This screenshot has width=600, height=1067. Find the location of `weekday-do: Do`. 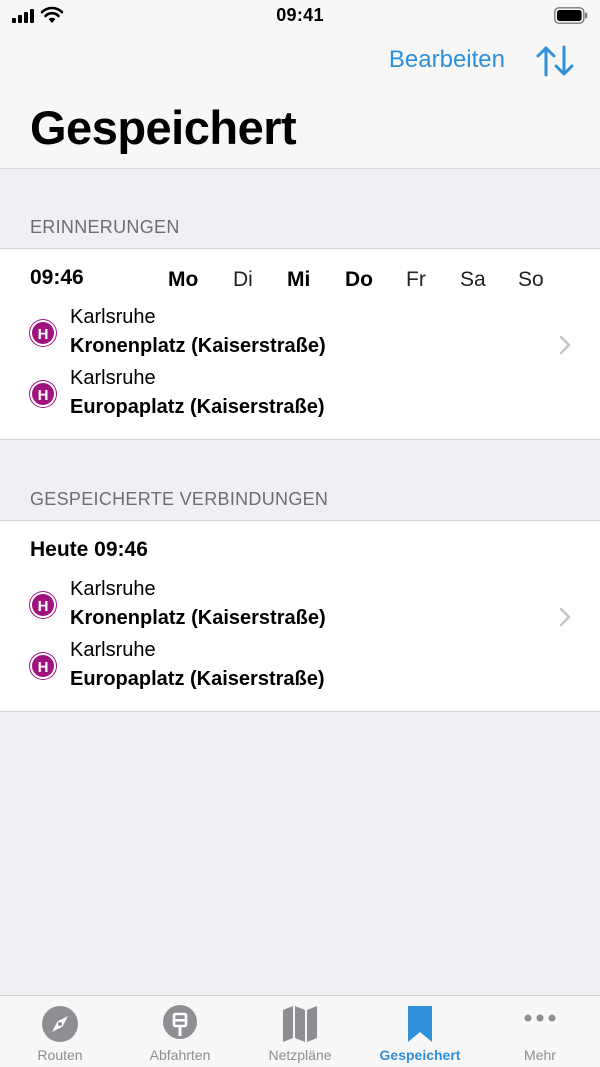

weekday-do: Do is located at coordinates (359, 279).